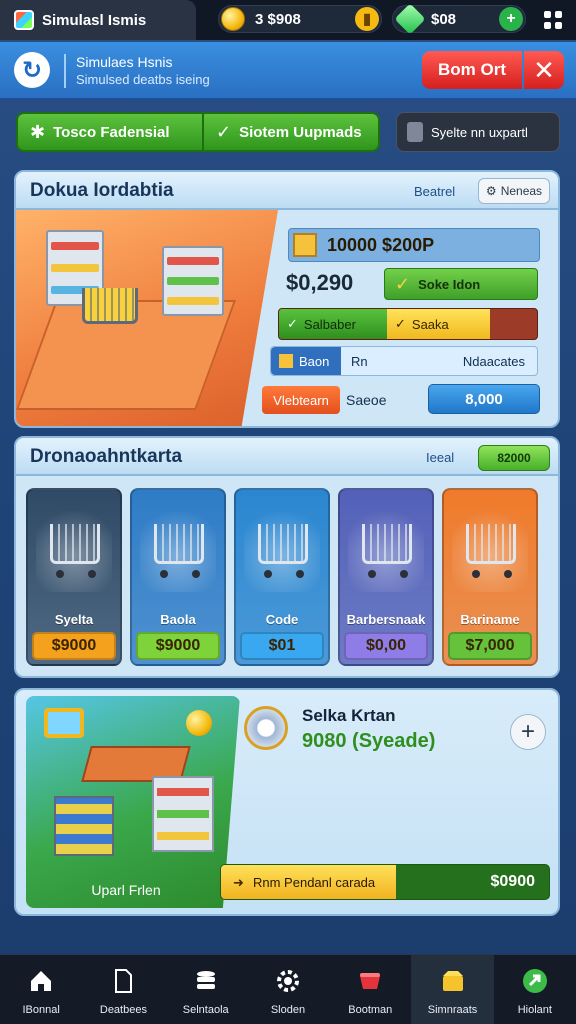  I want to click on action-button-group: ✱ Tosco Fadensial ✓ Siotem Uupmads, so click(198, 132).